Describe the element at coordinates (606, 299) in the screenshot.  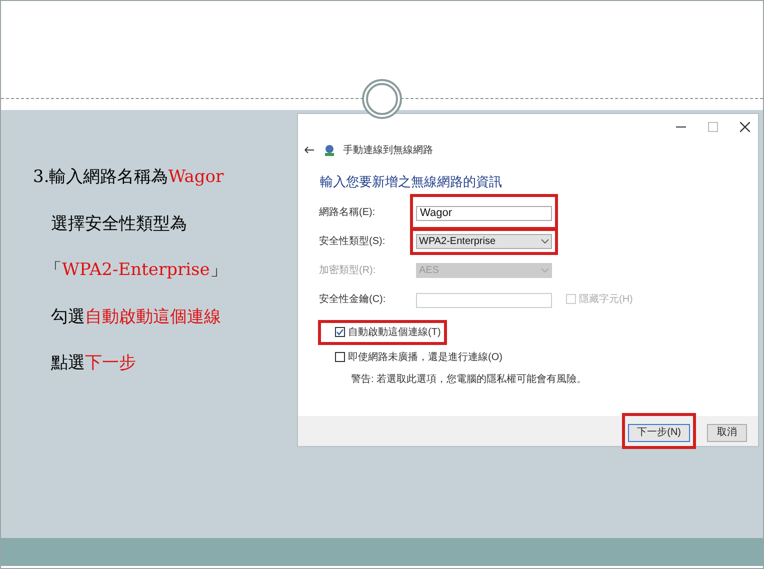
I see `checkbox-label: 隱藏字元(H)` at that location.